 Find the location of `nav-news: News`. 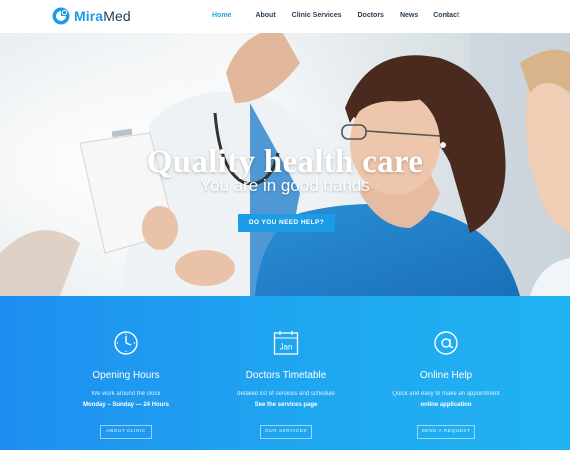

nav-news: News is located at coordinates (409, 16).